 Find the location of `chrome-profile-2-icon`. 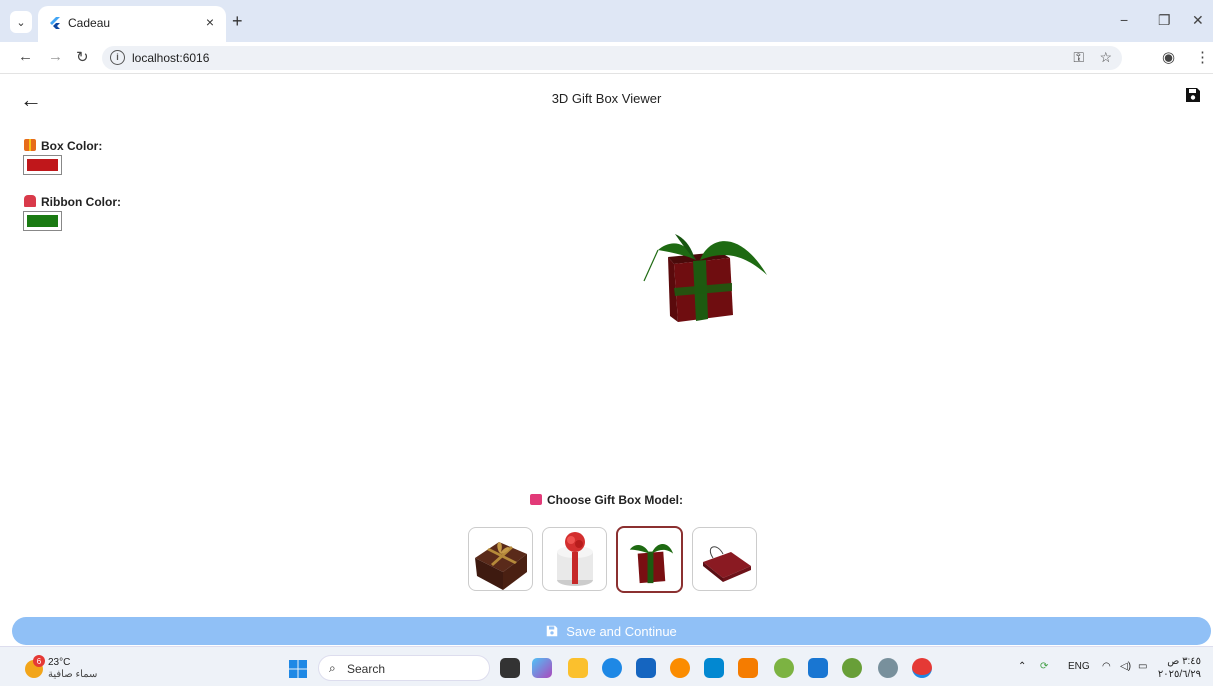

chrome-profile-2-icon is located at coordinates (852, 668).